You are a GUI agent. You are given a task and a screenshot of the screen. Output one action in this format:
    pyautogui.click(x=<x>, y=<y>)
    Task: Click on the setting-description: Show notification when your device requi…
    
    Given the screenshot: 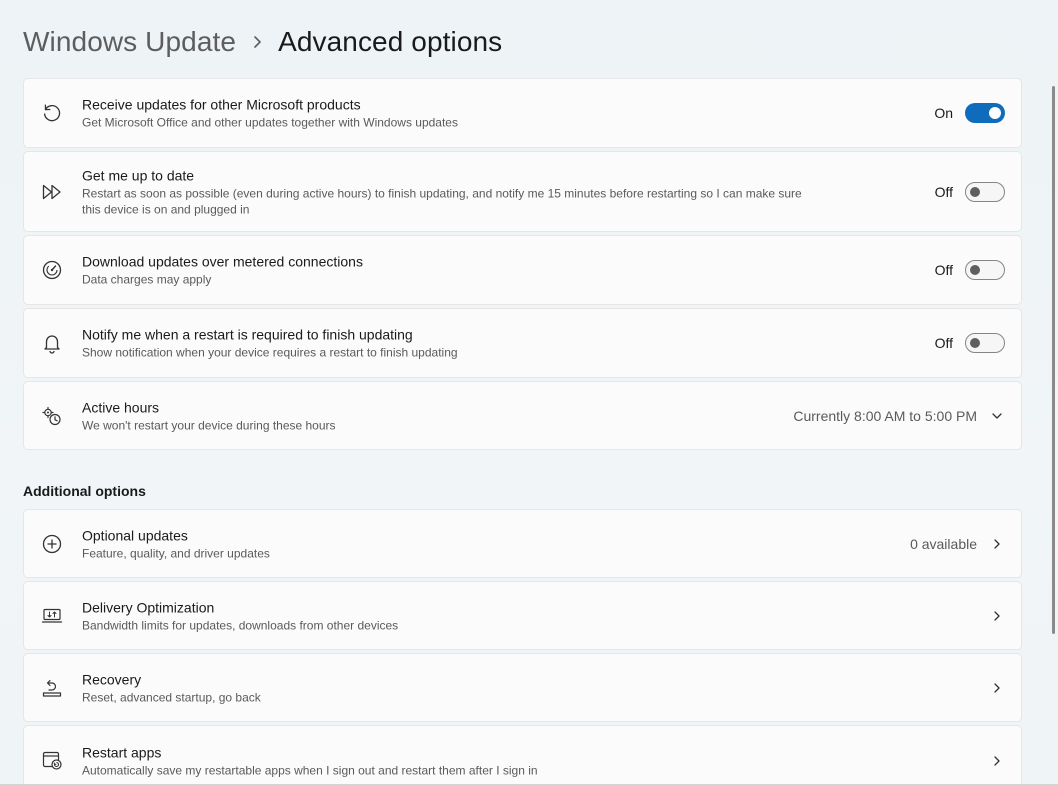 What is the action you would take?
    pyautogui.click(x=270, y=352)
    